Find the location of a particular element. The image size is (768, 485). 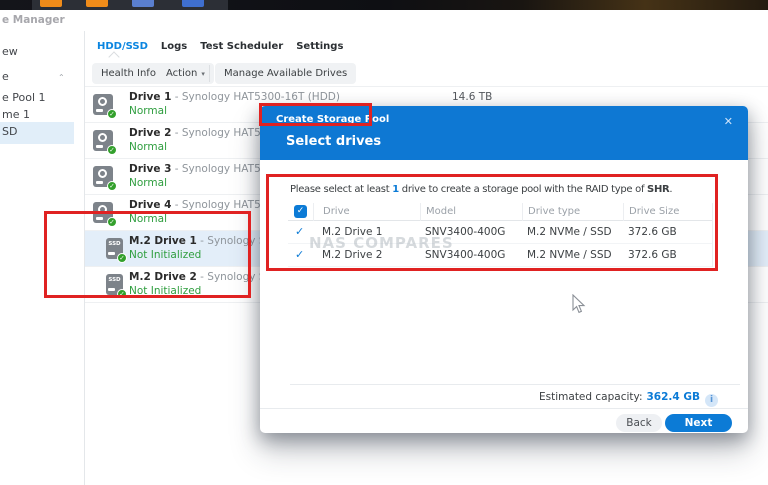

sidebar-item-label: e is located at coordinates (5, 76).